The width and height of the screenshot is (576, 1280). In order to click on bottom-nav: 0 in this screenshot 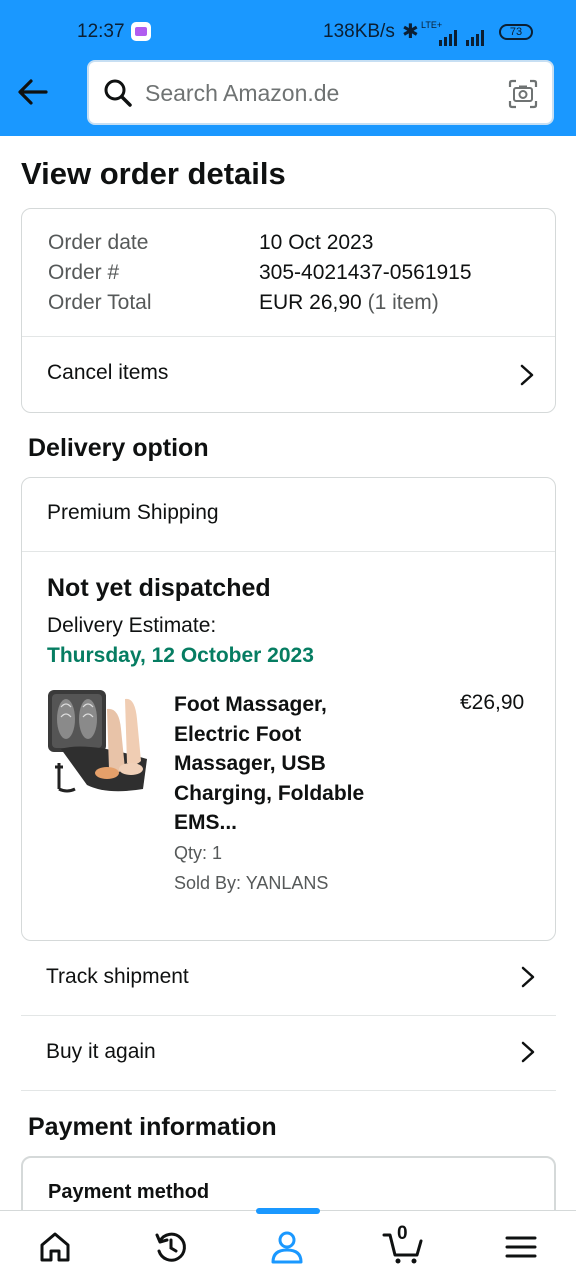, I will do `click(288, 1244)`.